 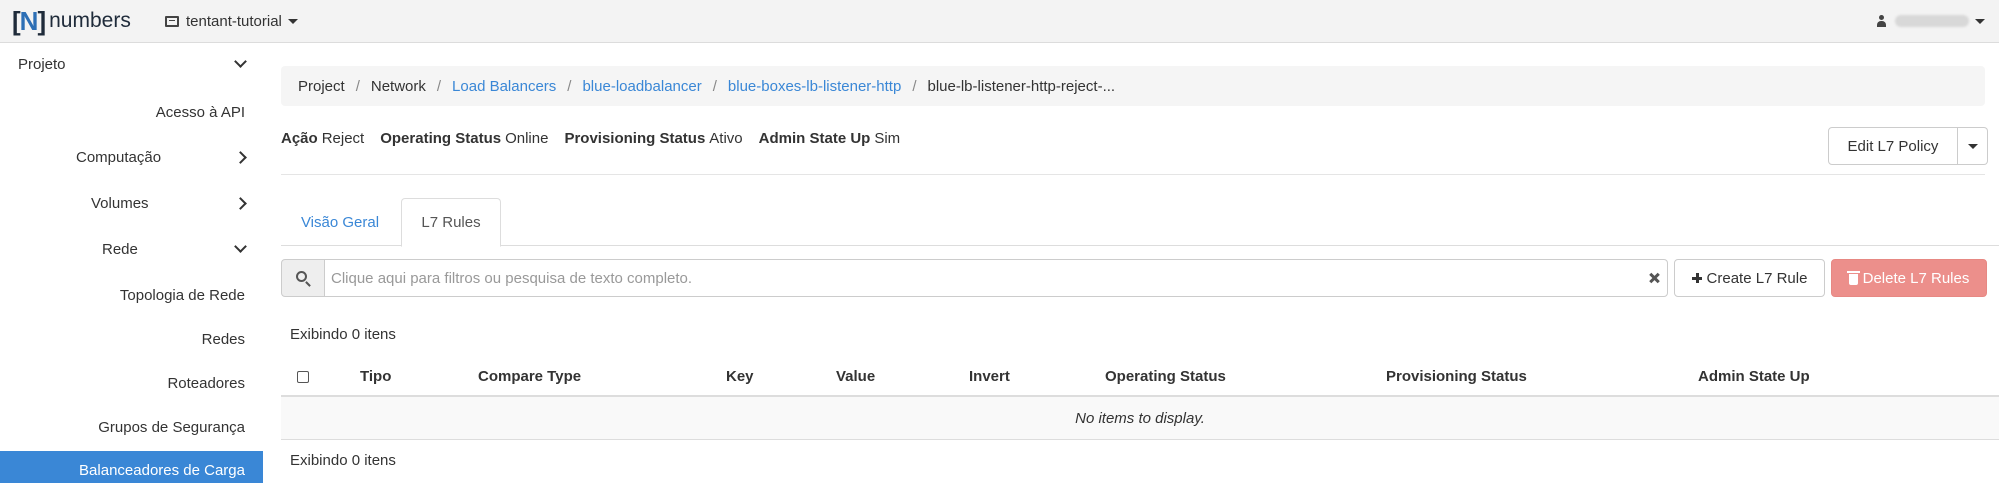 I want to click on sidebar-item-label: Grupos de Segurança, so click(x=171, y=427).